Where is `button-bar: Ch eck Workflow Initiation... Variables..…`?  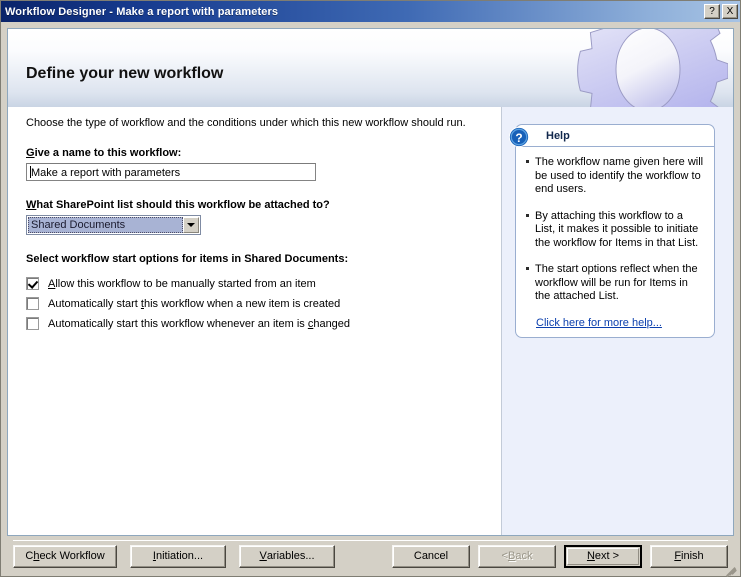 button-bar: Ch eck Workflow Initiation... Variables..… is located at coordinates (370, 556).